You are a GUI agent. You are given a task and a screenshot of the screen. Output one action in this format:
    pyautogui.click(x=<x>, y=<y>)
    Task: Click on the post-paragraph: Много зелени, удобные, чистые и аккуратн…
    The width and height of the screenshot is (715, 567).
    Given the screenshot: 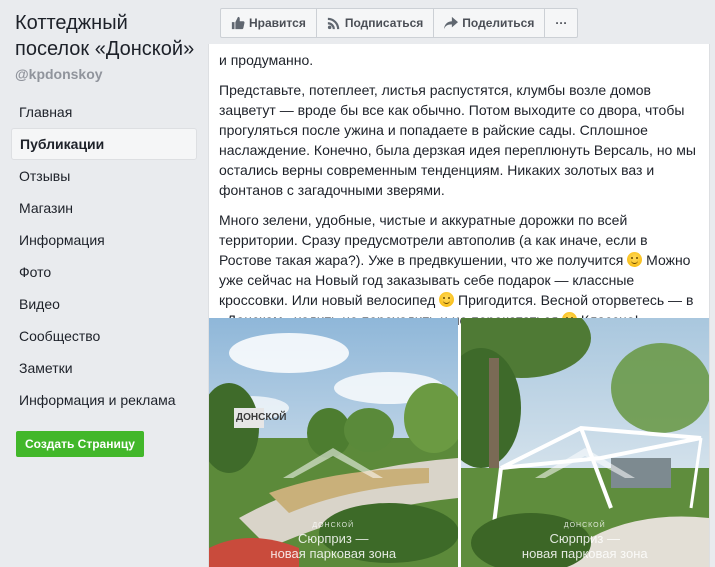 What is the action you would take?
    pyautogui.click(x=458, y=270)
    